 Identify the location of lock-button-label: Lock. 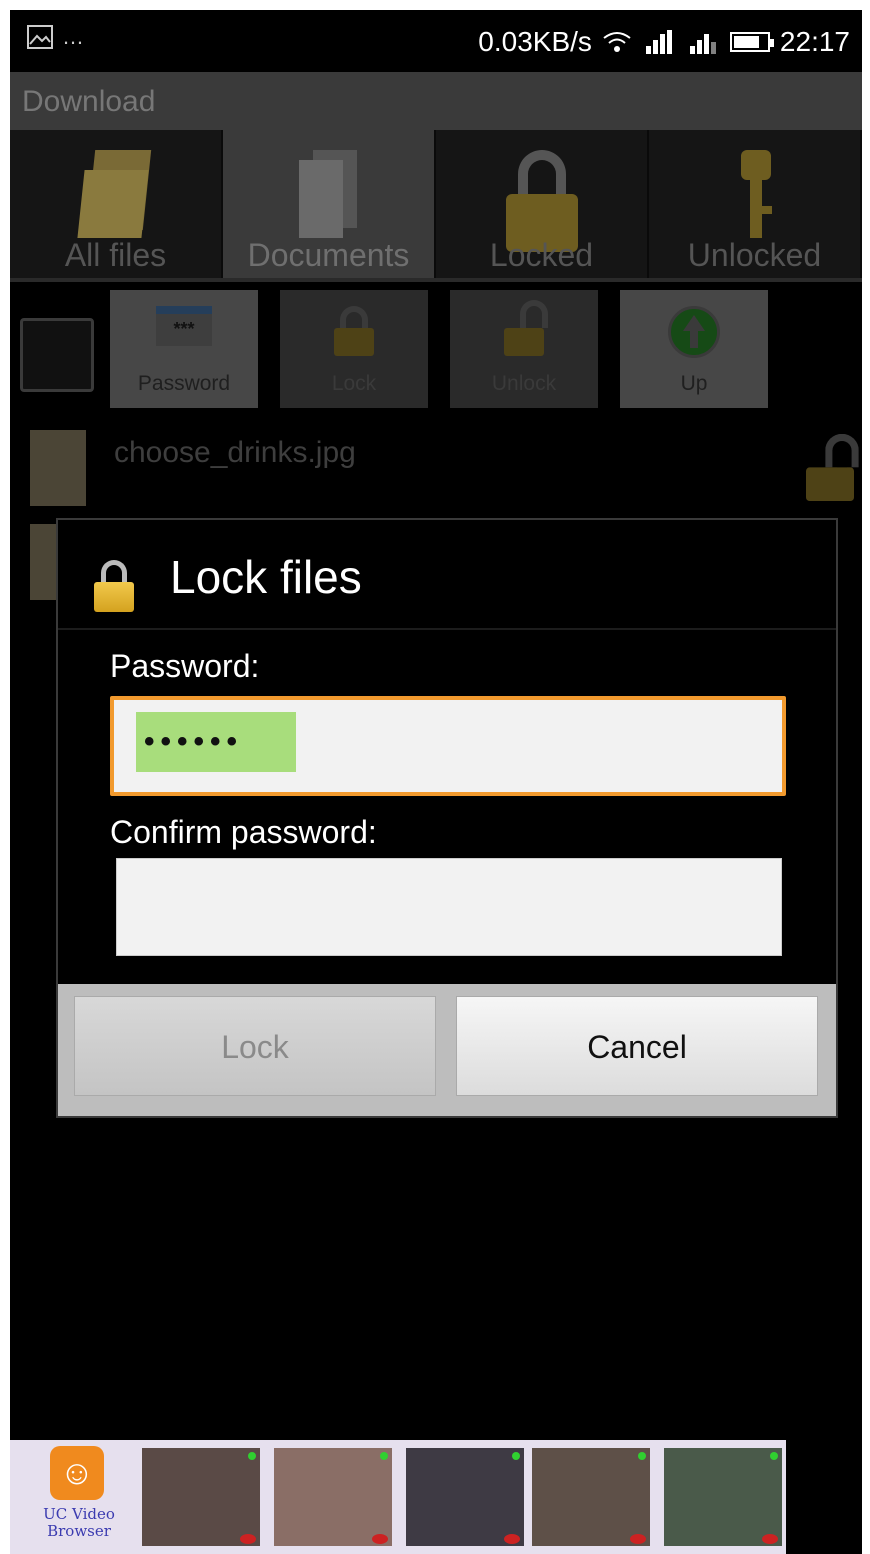
(354, 383).